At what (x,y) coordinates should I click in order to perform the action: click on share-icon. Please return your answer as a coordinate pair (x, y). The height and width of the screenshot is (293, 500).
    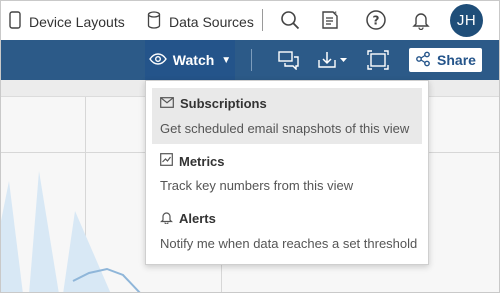
    Looking at the image, I should click on (423, 60).